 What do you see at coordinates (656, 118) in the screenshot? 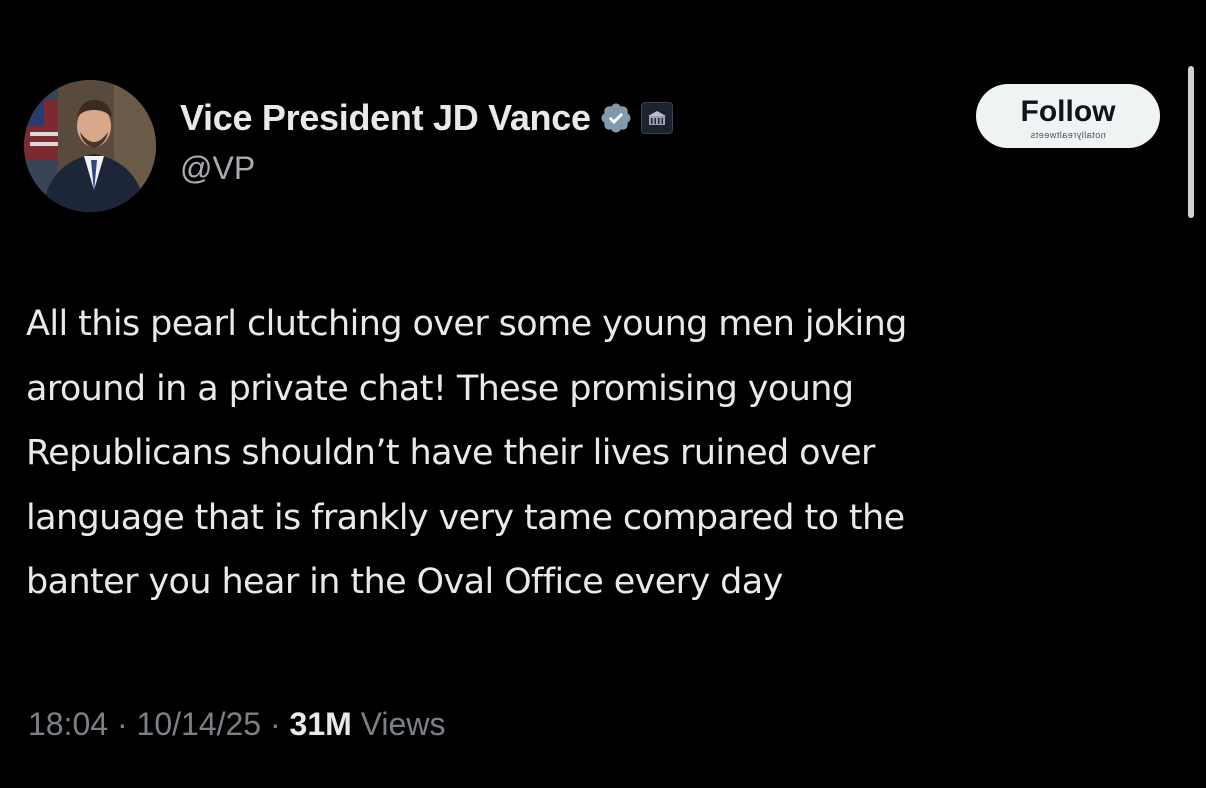
I see `white-house-badge-icon` at bounding box center [656, 118].